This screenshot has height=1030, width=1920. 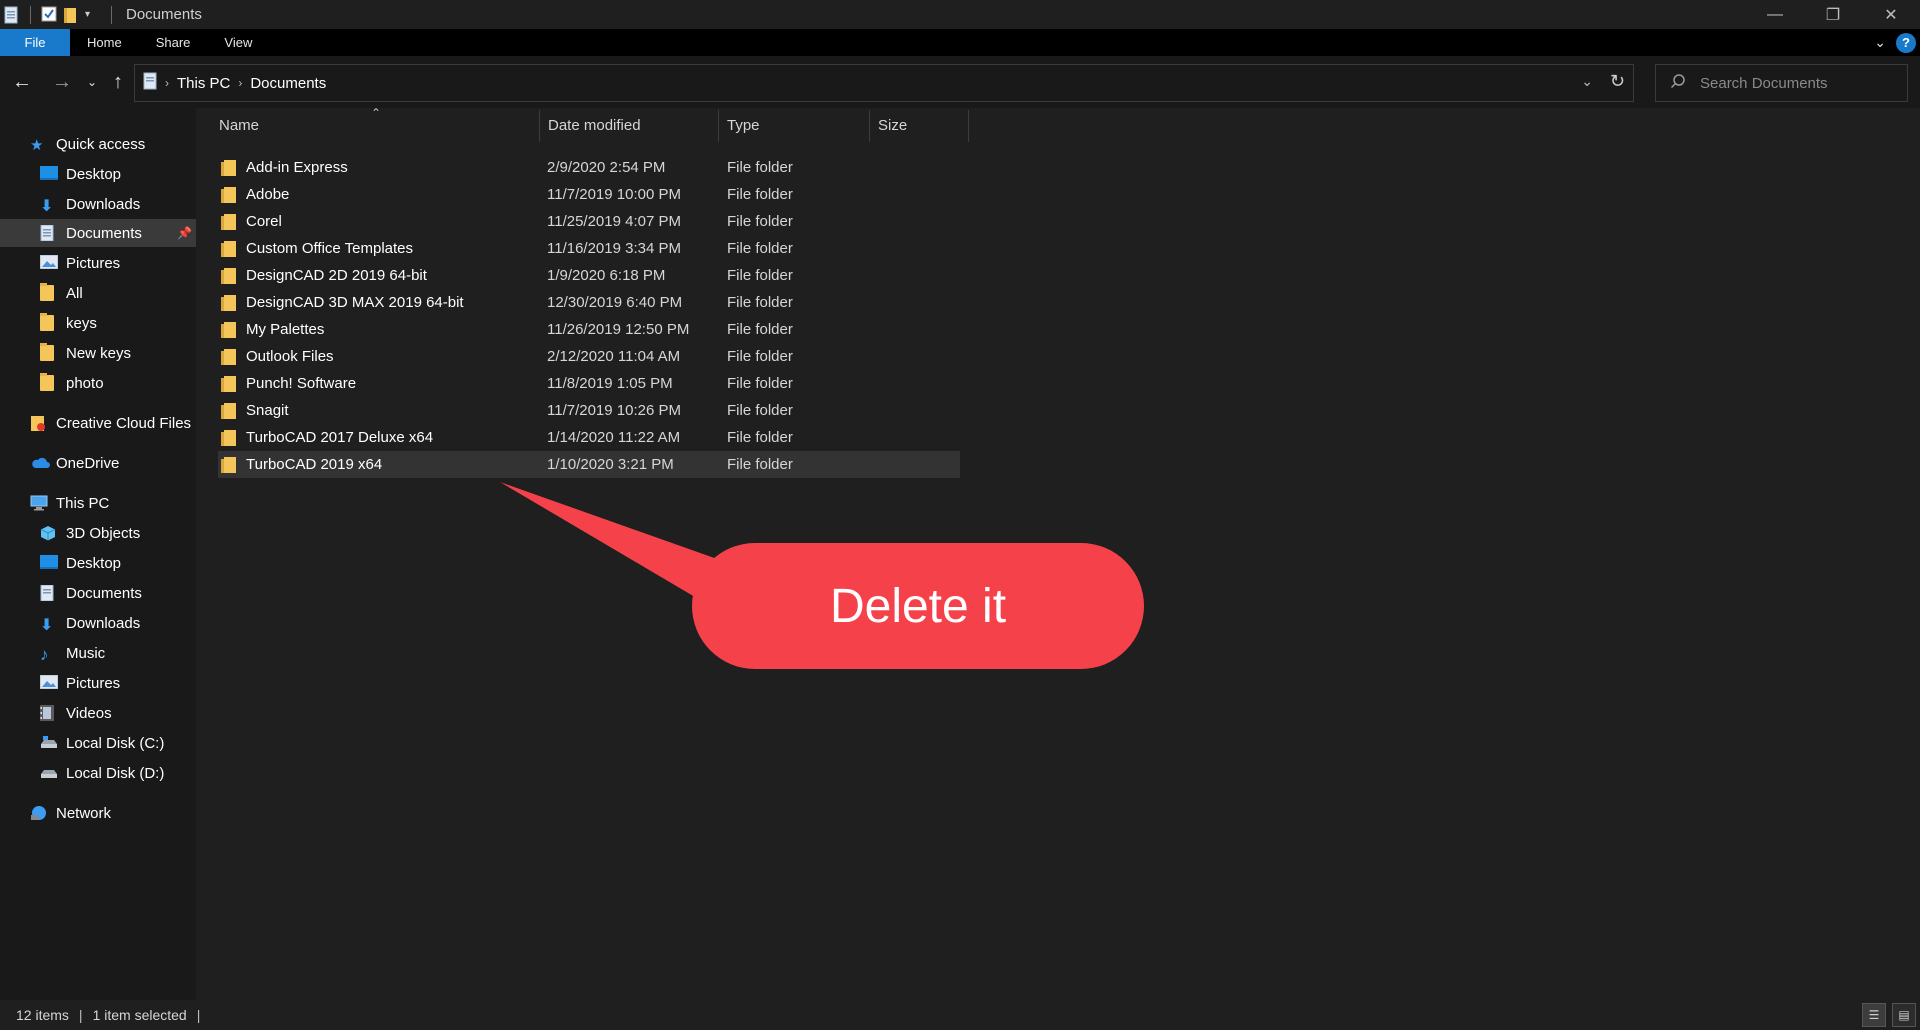 What do you see at coordinates (918, 606) in the screenshot?
I see `callout-text: Delete it` at bounding box center [918, 606].